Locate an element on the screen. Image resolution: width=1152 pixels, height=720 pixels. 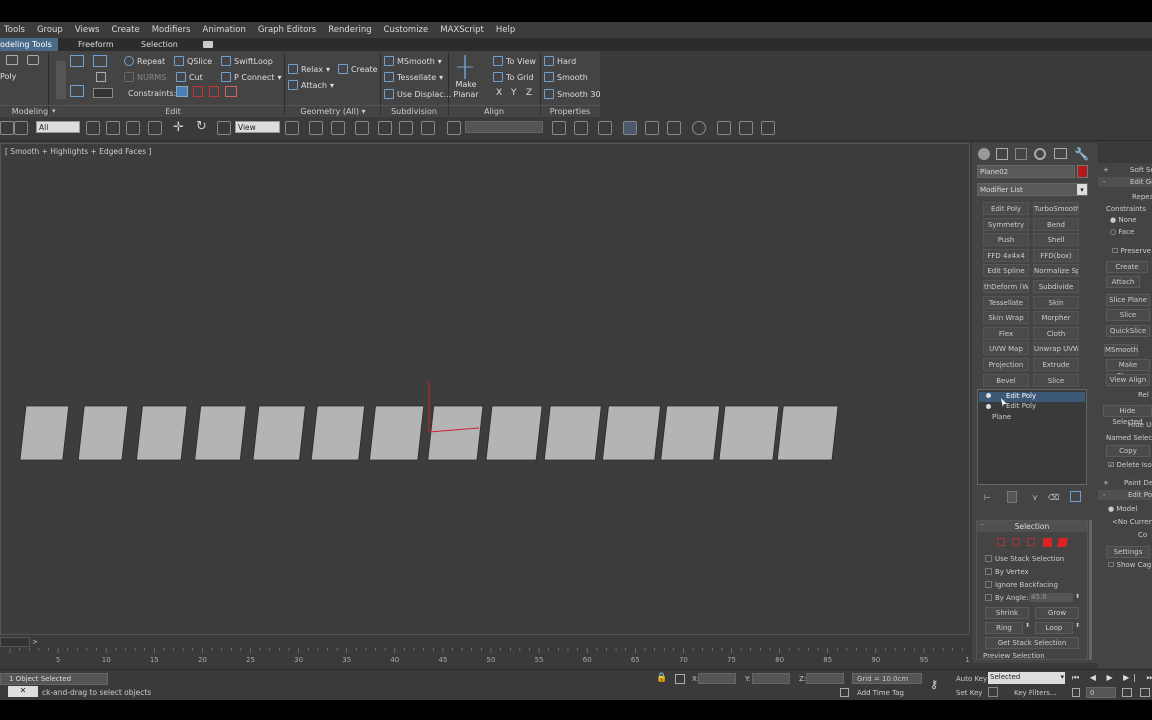
modifier-button-turbosmooth: TurboSmooth is located at coordinates (1056, 208).